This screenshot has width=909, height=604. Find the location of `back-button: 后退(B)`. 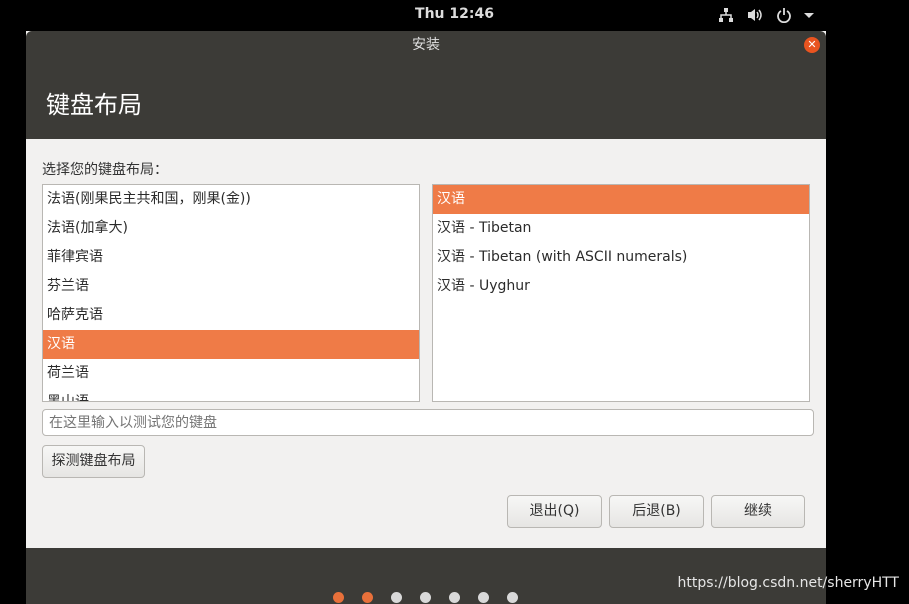

back-button: 后退(B) is located at coordinates (656, 511).